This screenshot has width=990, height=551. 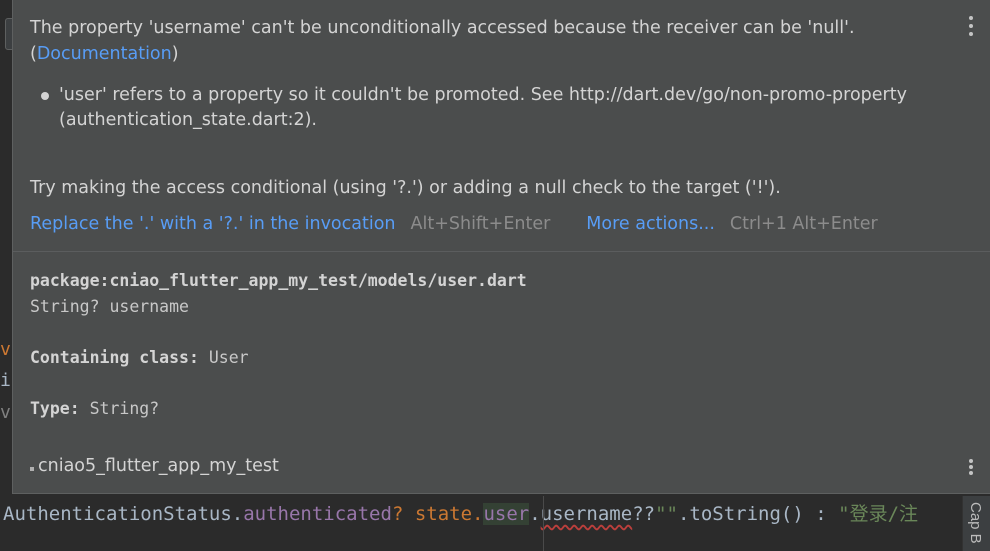 What do you see at coordinates (758, 514) in the screenshot?
I see `code-token: .toString() :` at bounding box center [758, 514].